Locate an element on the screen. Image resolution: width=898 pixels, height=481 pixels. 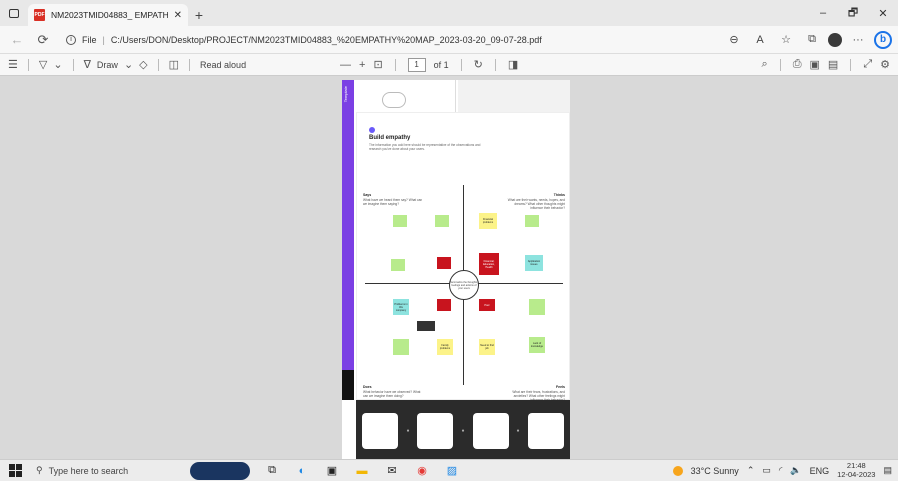
chevron-up-icon: ⌃ is located at coordinates (751, 470).